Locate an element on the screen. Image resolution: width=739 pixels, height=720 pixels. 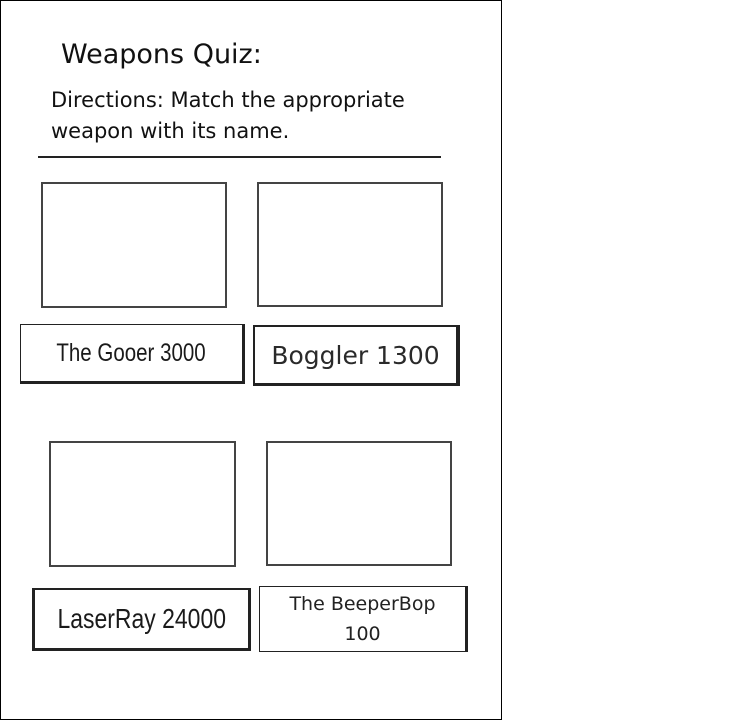
quiz-title: Weapons Quiz: is located at coordinates (161, 54).